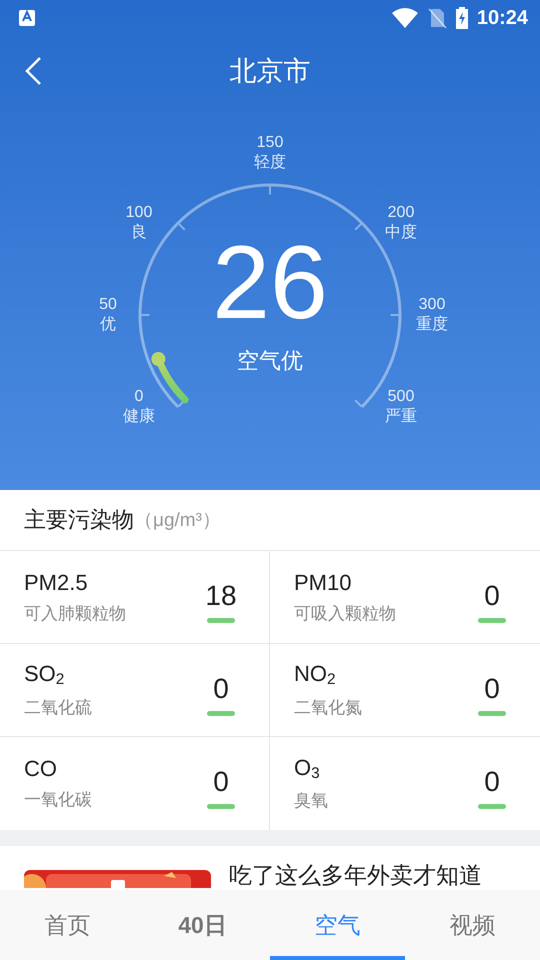  Describe the element at coordinates (472, 925) in the screenshot. I see `nav-tab: 视频` at that location.